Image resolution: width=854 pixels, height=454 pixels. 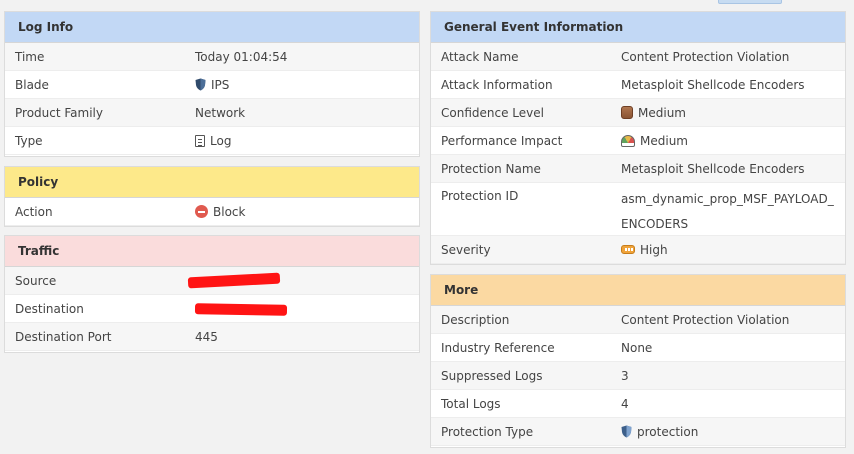 I want to click on row-label: Type, so click(x=29, y=140).